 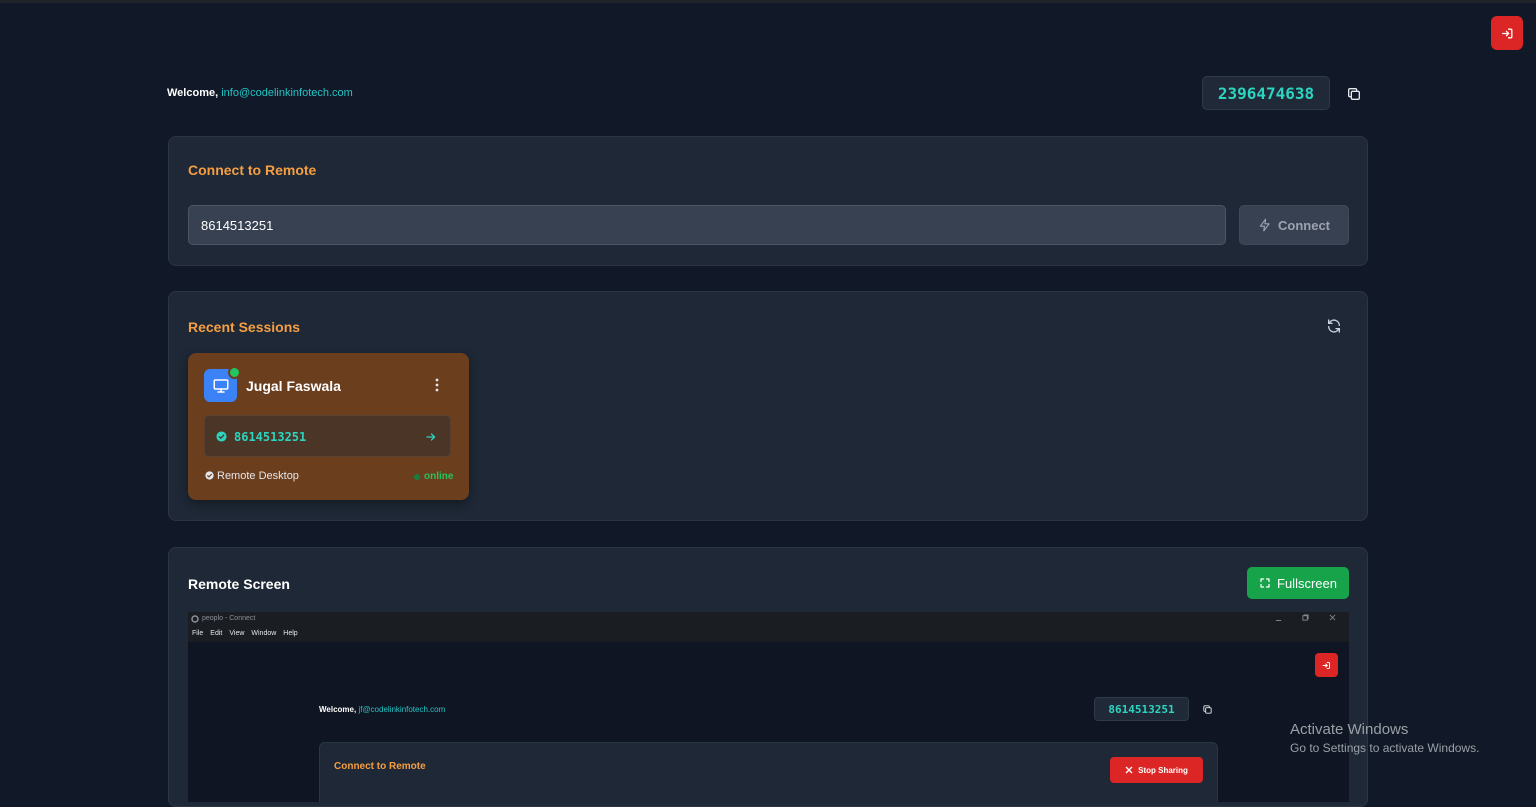 I want to click on x-icon, so click(x=1129, y=770).